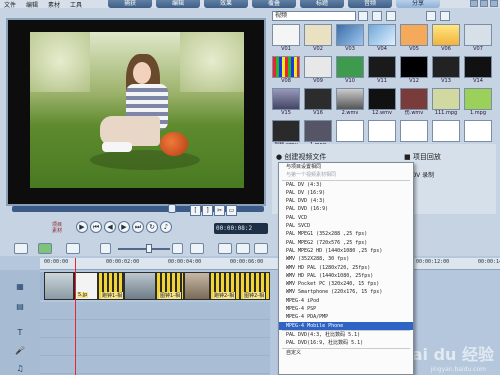 The width and height of the screenshot is (500, 375). What do you see at coordinates (225, 248) in the screenshot?
I see `undo-icon` at bounding box center [225, 248].